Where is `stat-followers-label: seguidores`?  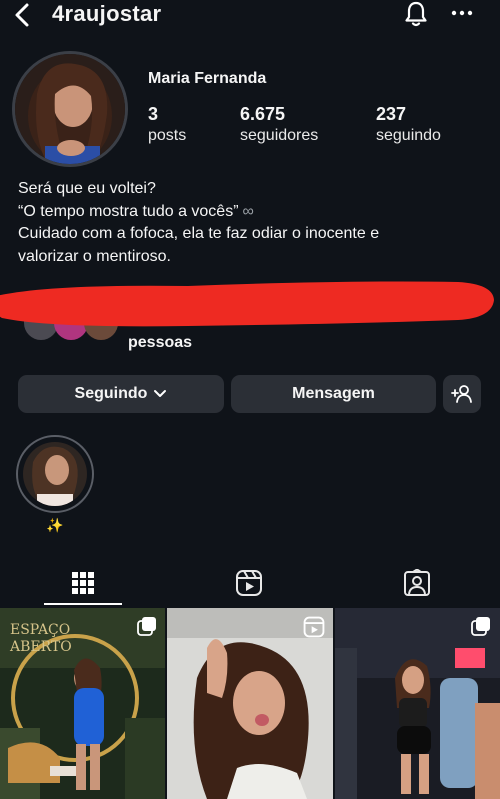
stat-followers-label: seguidores is located at coordinates (279, 135).